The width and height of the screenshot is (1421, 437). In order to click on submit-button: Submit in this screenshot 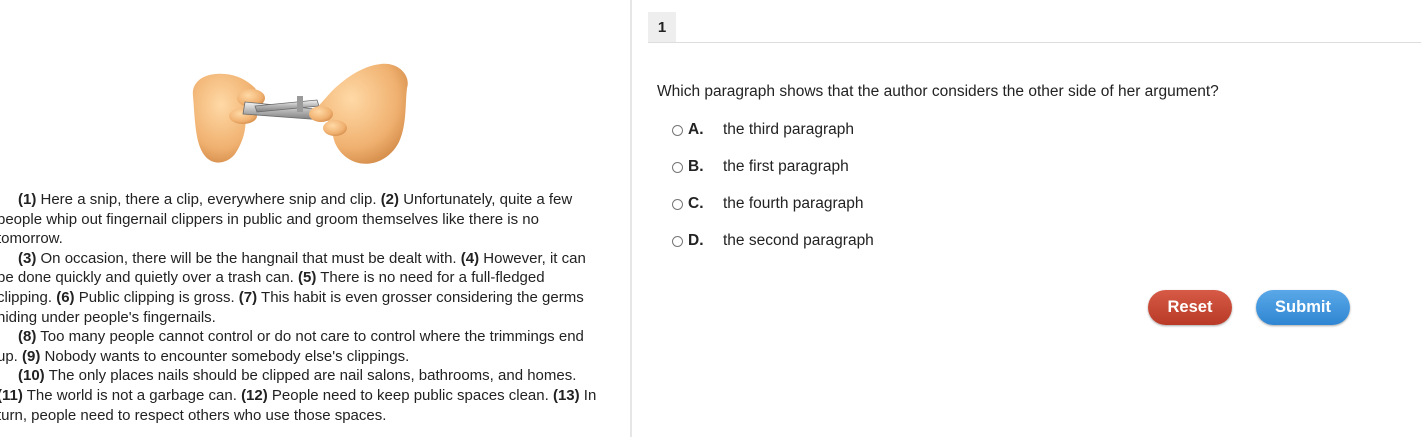, I will do `click(1303, 307)`.